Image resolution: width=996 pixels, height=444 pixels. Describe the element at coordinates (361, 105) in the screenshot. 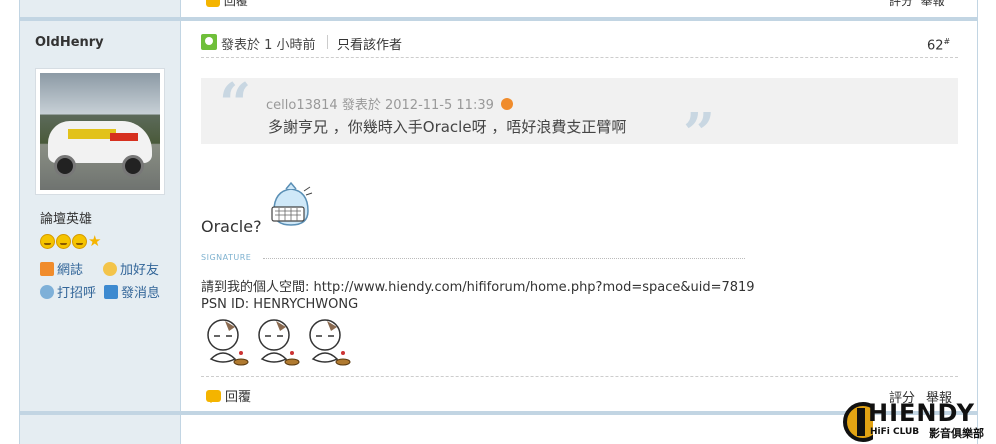

I see `quote-posted-label: 發表於` at that location.